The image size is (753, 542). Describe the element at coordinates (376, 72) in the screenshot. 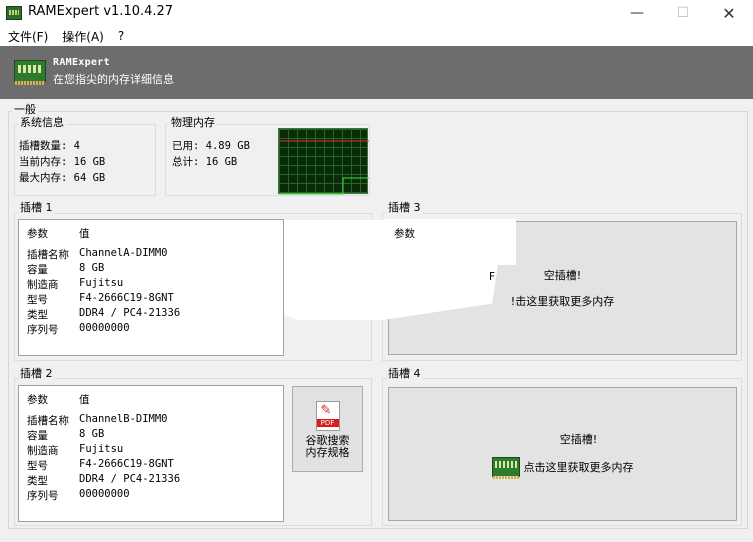

I see `header-banner: RAMExpert 在您指尖的内存详细信息` at that location.